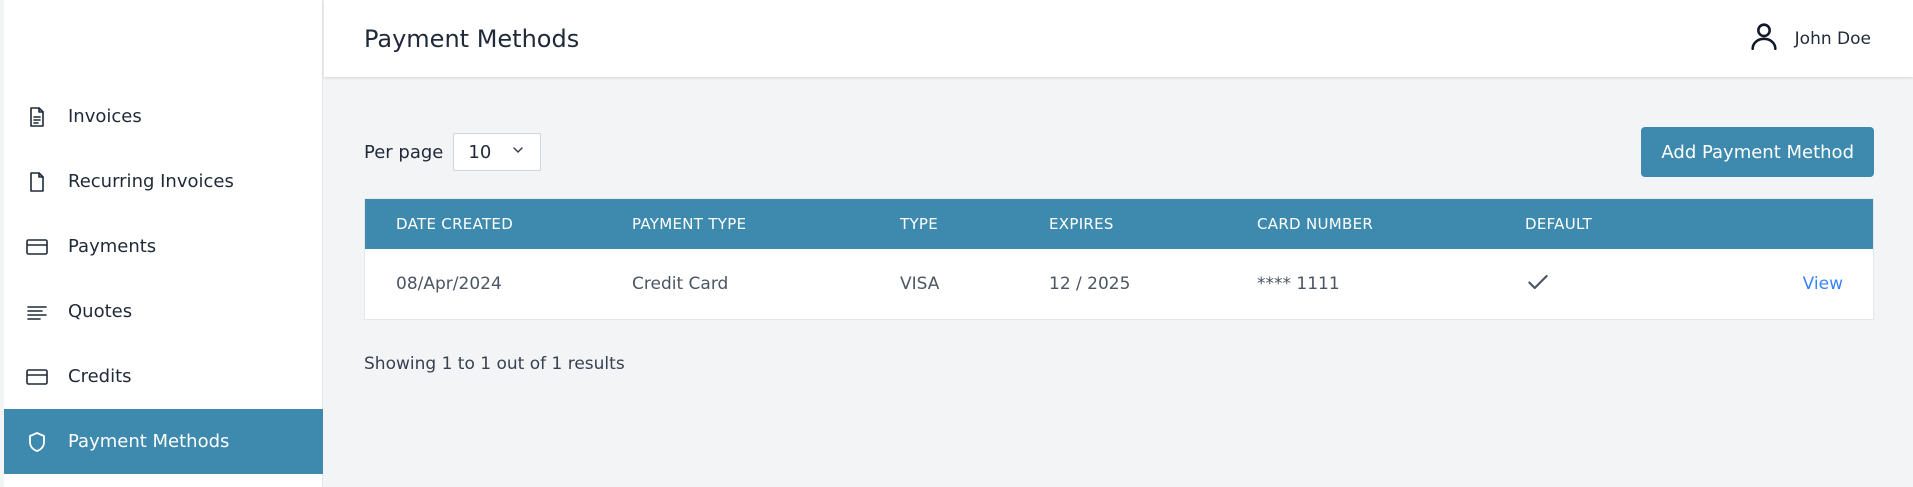  Describe the element at coordinates (498, 224) in the screenshot. I see `column-header-date-created: DATE CREATED` at that location.